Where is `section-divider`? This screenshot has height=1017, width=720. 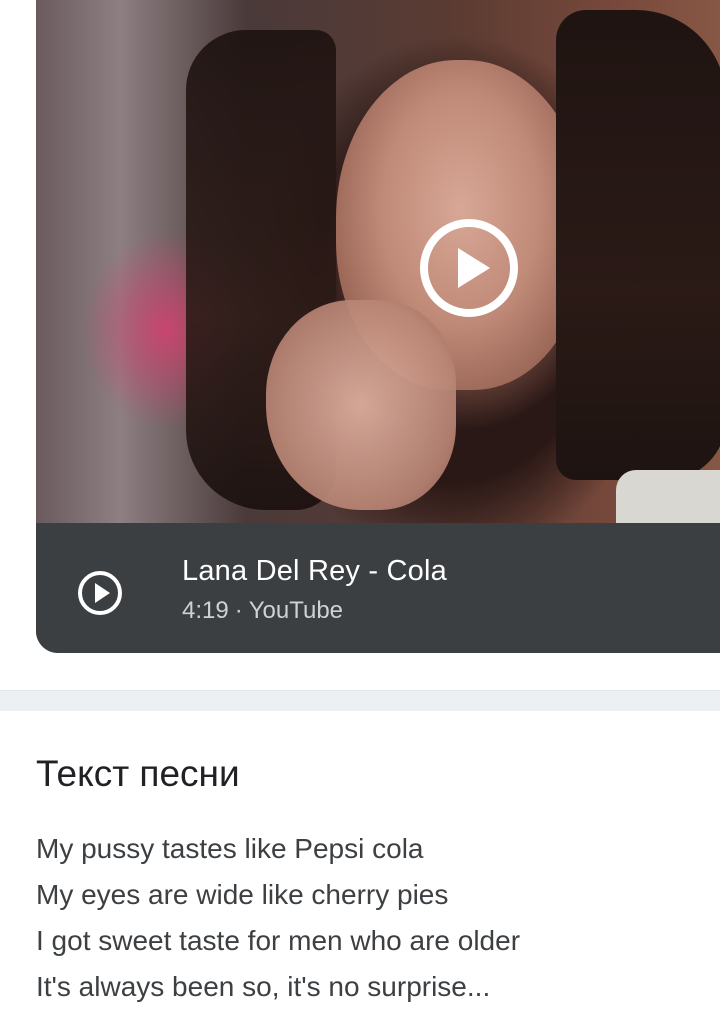
section-divider is located at coordinates (360, 700).